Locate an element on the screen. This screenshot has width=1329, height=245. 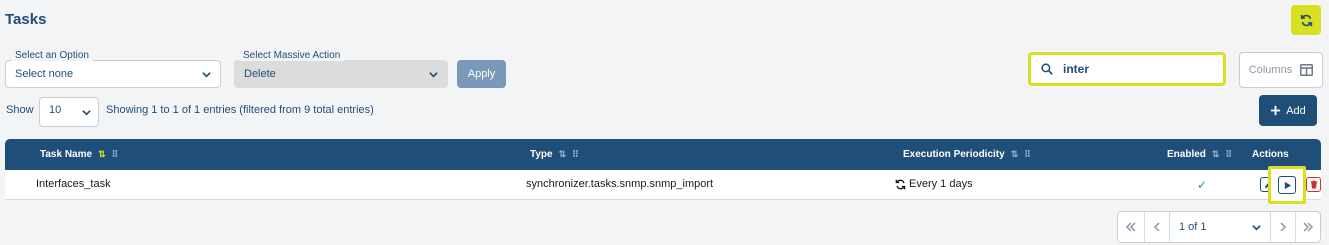
show-label: Show is located at coordinates (20, 110).